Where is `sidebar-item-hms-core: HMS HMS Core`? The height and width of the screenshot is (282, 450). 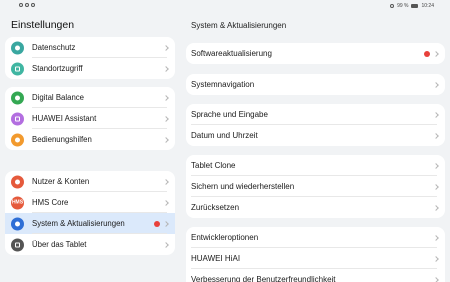 sidebar-item-hms-core: HMS HMS Core is located at coordinates (90, 202).